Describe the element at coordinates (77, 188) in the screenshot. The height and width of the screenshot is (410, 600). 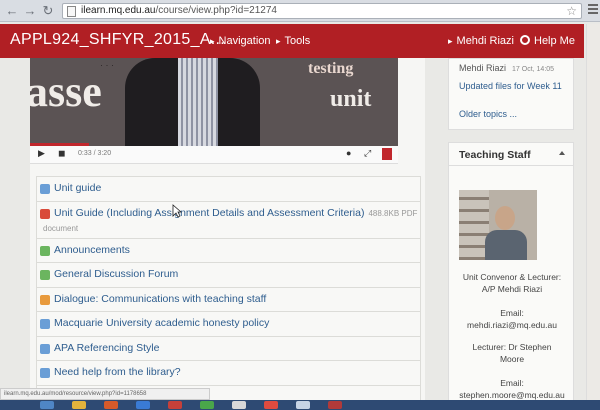
I see `activity-link: Unit guide` at that location.